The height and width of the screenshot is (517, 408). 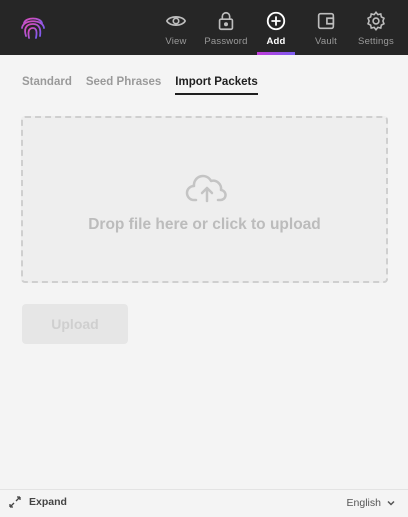 I want to click on wallet-icon, so click(x=326, y=21).